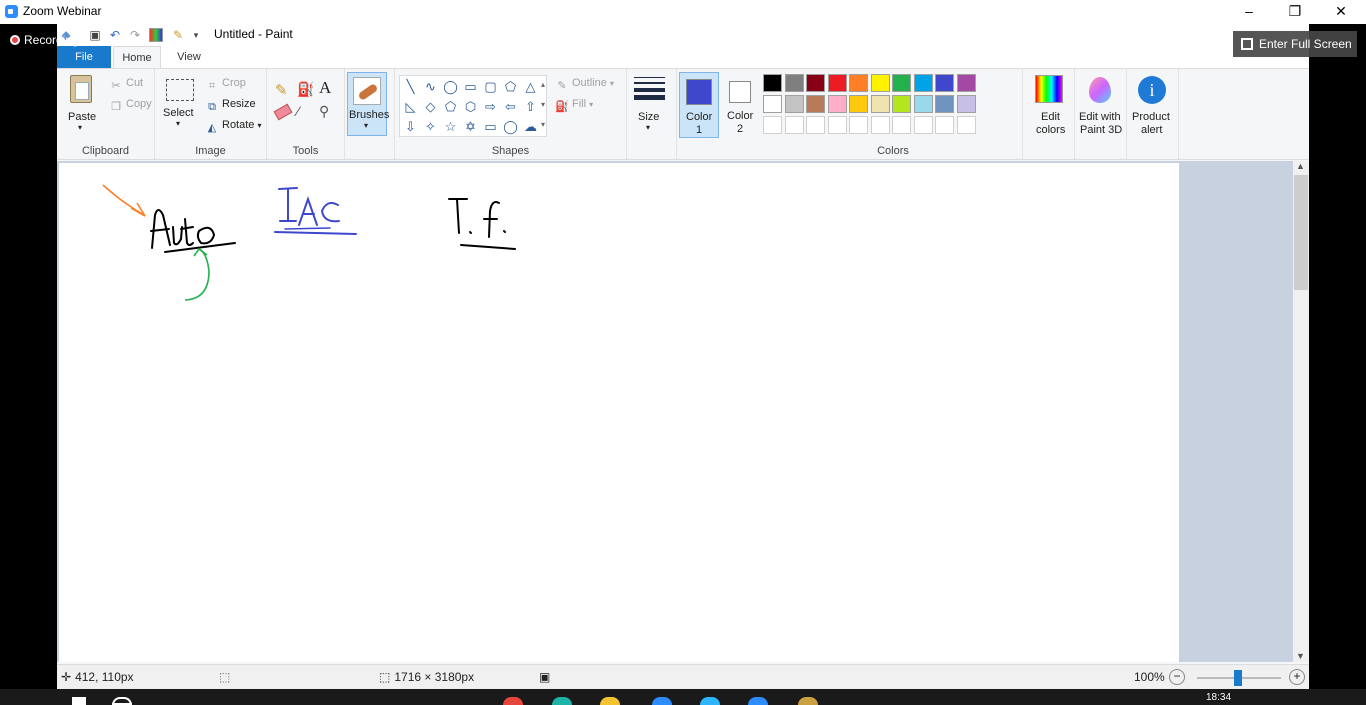 The width and height of the screenshot is (1366, 705). I want to click on pencil-qat-icon: ✎, so click(178, 35).